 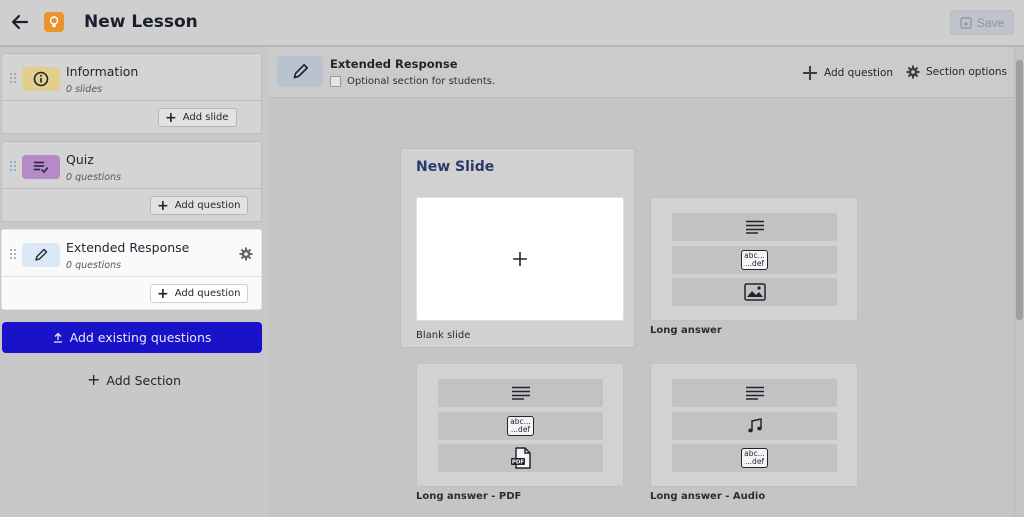 I want to click on add-section-button: + Add Section, so click(x=134, y=380).